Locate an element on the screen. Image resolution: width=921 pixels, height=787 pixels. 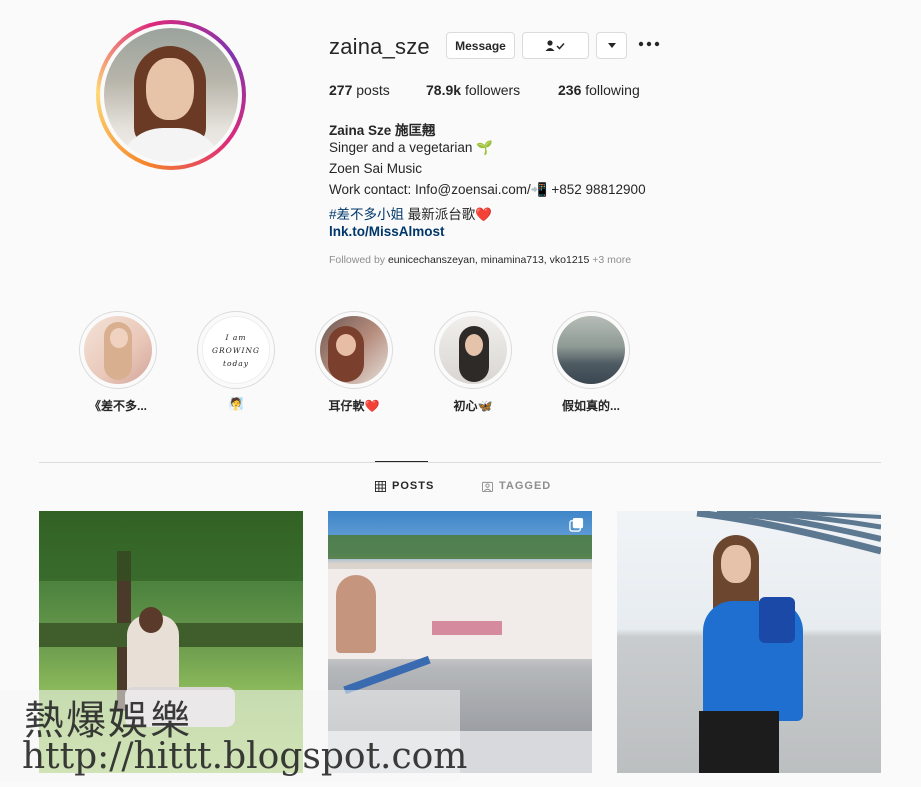
avatar-photo is located at coordinates (171, 95).